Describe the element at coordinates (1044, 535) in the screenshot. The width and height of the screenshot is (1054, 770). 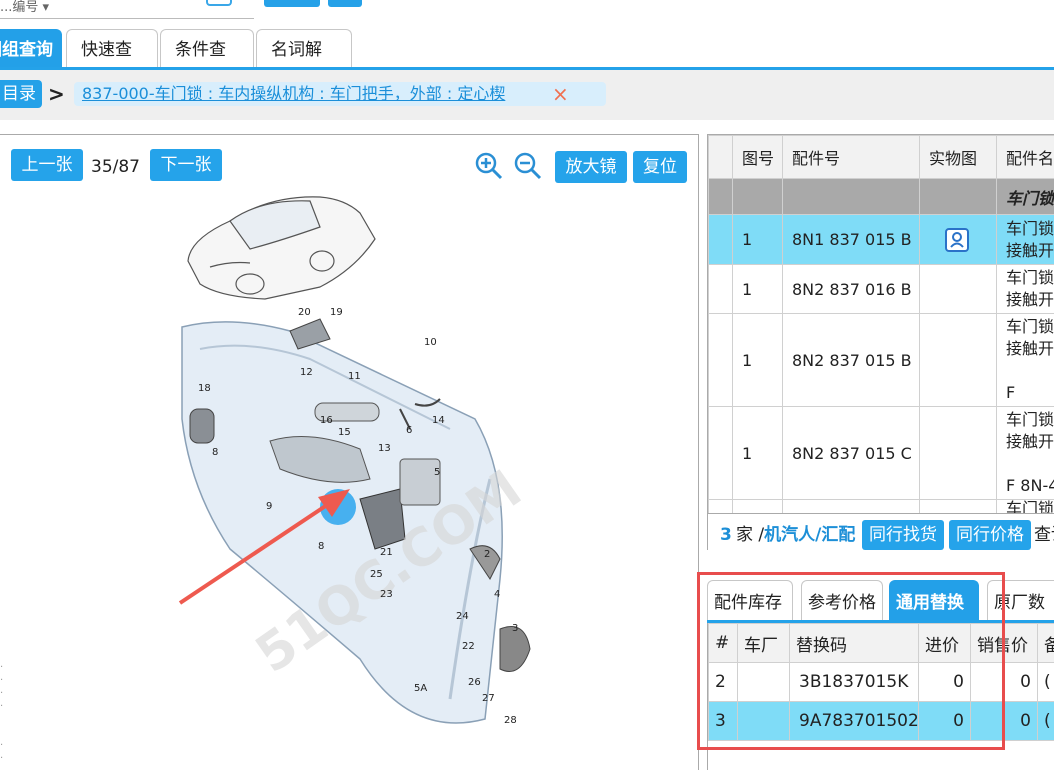
I see `query-link: 查询` at that location.